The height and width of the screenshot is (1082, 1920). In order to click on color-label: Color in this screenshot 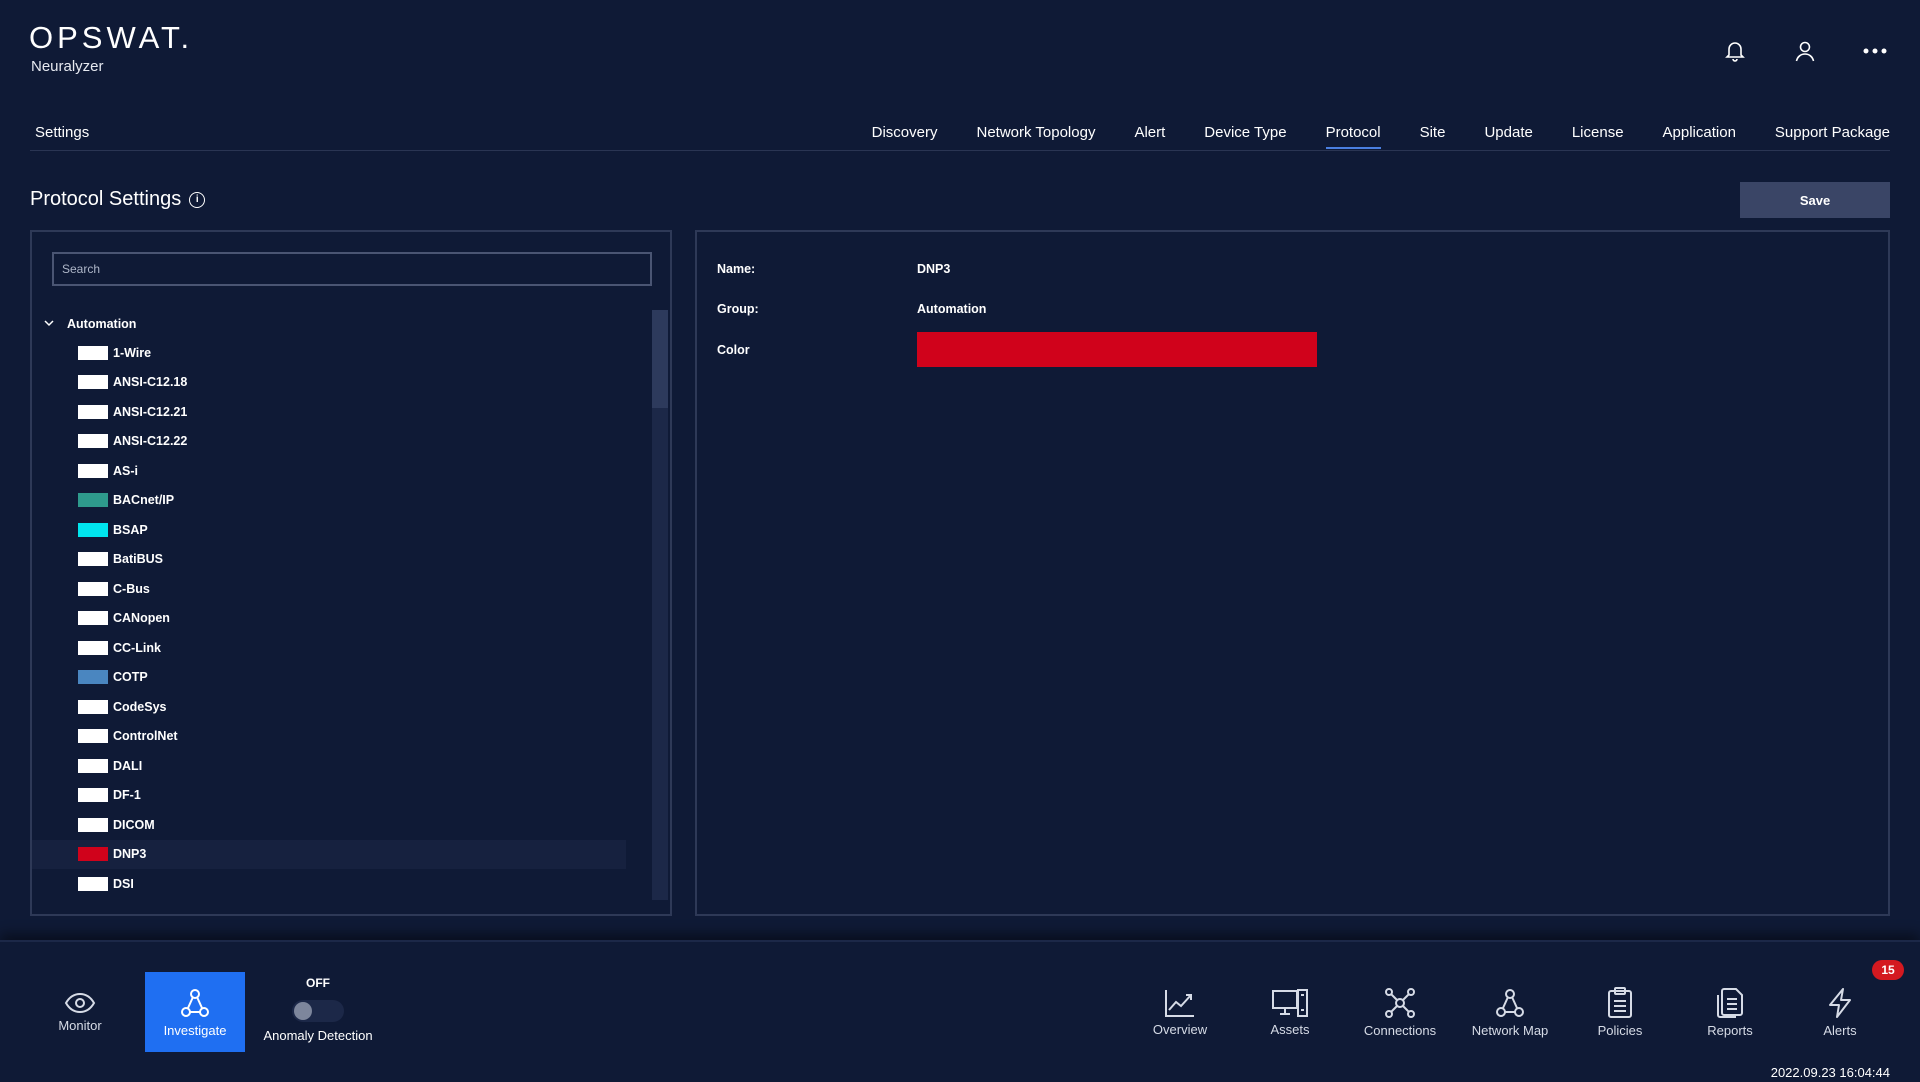, I will do `click(733, 350)`.